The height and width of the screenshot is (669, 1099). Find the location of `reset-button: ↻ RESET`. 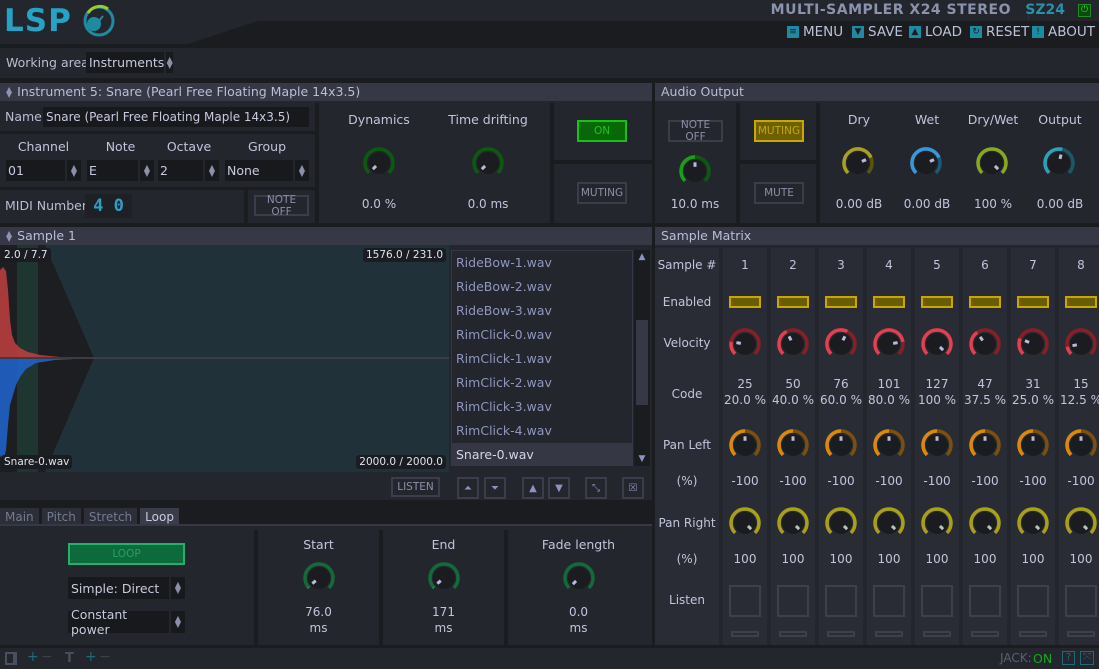

reset-button: ↻ RESET is located at coordinates (999, 32).